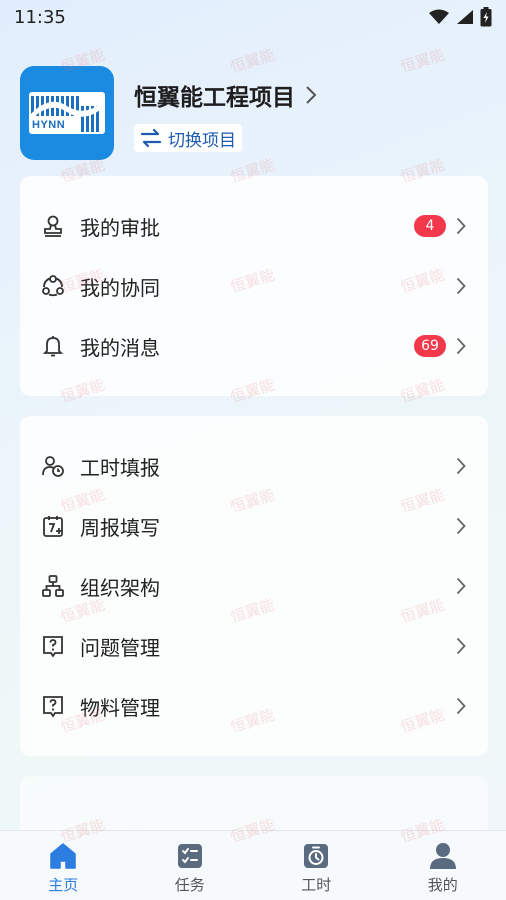 This screenshot has width=506, height=900. Describe the element at coordinates (254, 346) in the screenshot. I see `menu-item-messages: 我的消息 69` at that location.